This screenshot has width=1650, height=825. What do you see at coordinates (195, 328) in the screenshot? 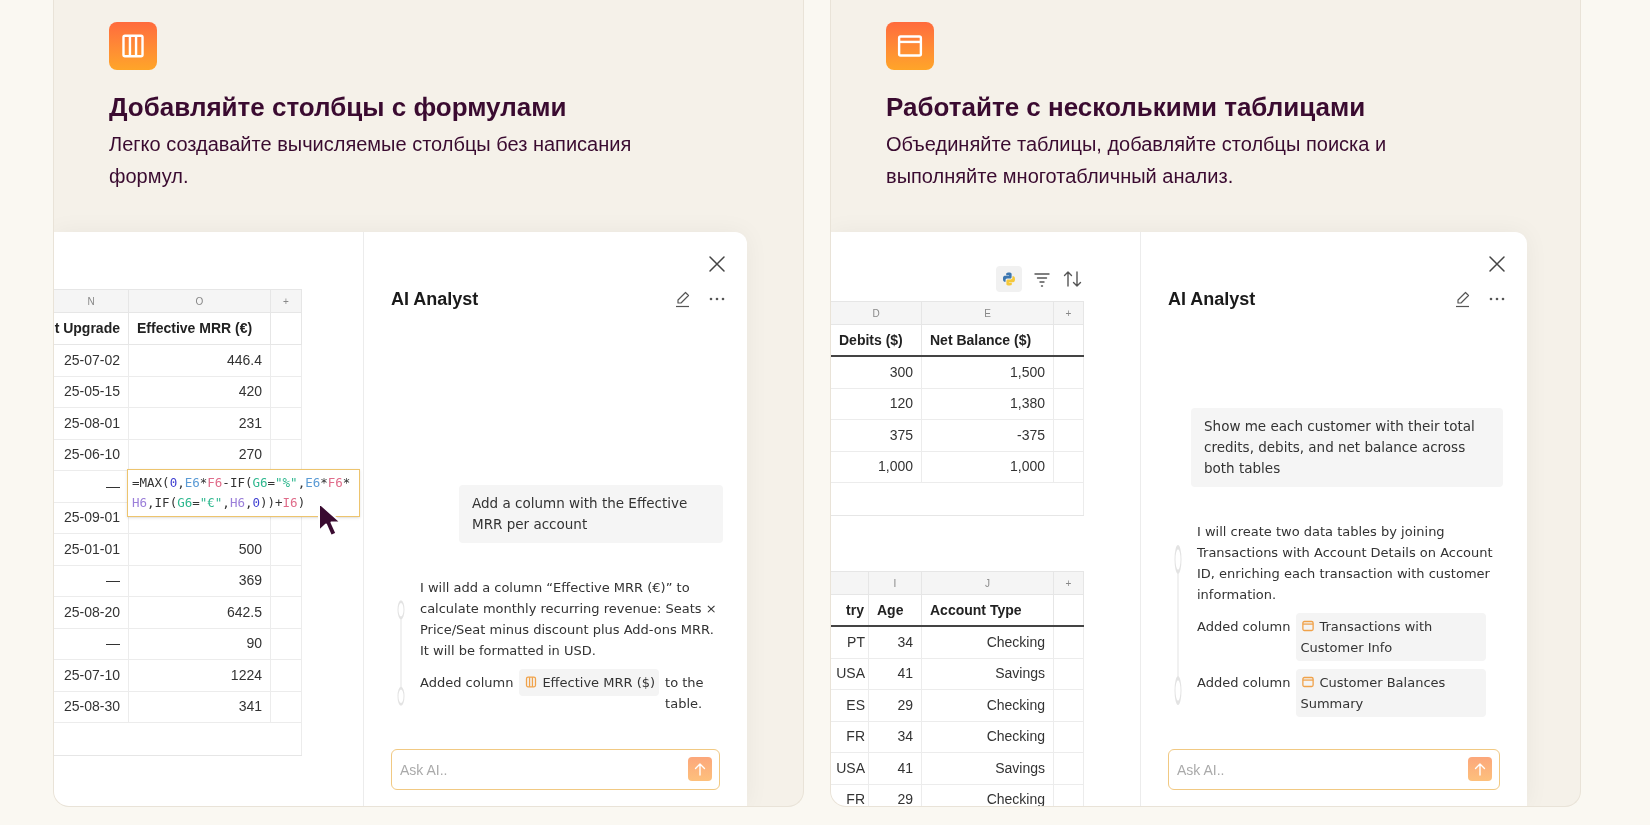
I see `column-header: Effective MRR (€)` at bounding box center [195, 328].